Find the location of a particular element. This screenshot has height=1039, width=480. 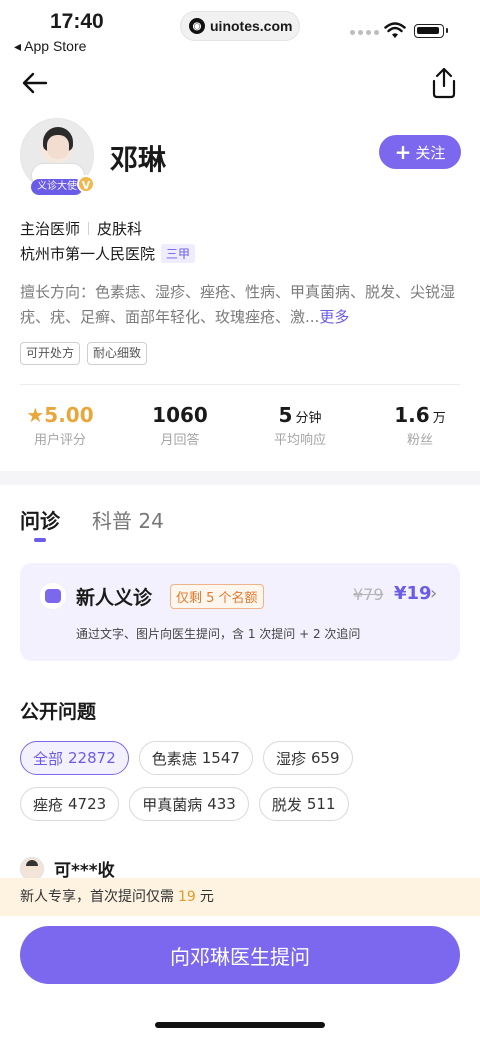

doctor-profile-header: 义诊大使 V 邓琳 + 关注 is located at coordinates (240, 167).